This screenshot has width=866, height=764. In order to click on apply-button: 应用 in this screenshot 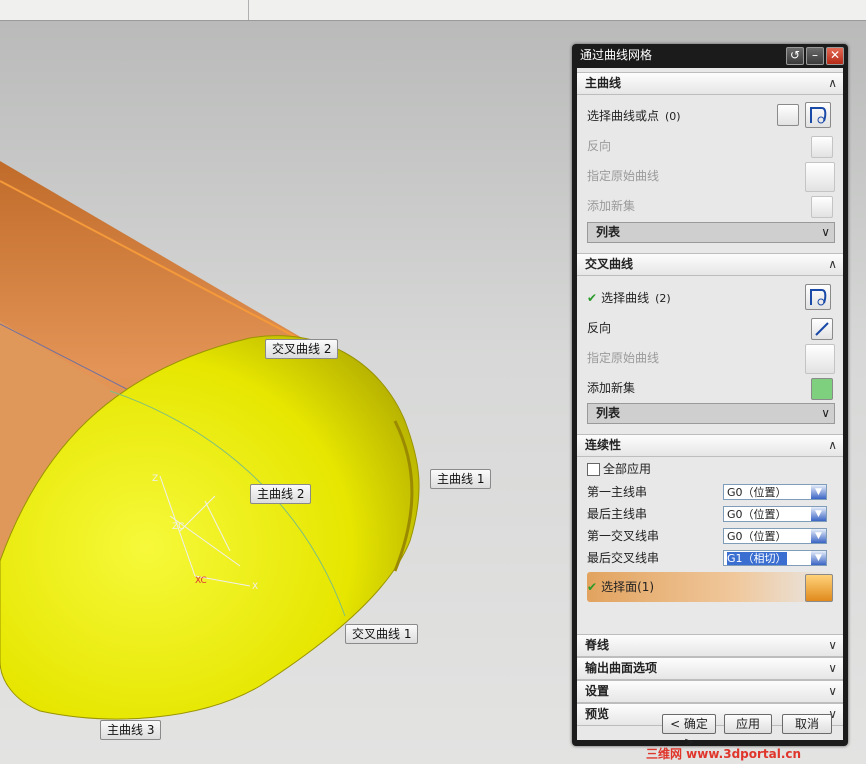, I will do `click(748, 724)`.